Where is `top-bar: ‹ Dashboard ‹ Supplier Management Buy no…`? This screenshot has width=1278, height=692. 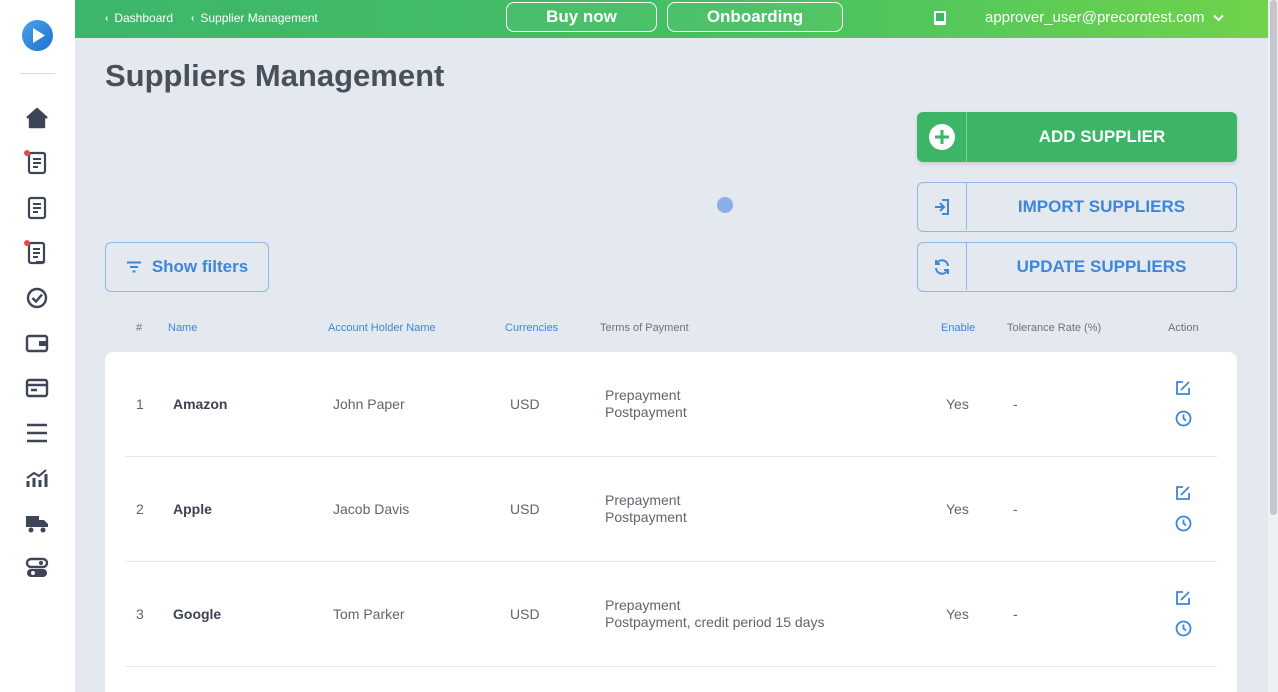
top-bar: ‹ Dashboard ‹ Supplier Management Buy no… is located at coordinates (671, 19).